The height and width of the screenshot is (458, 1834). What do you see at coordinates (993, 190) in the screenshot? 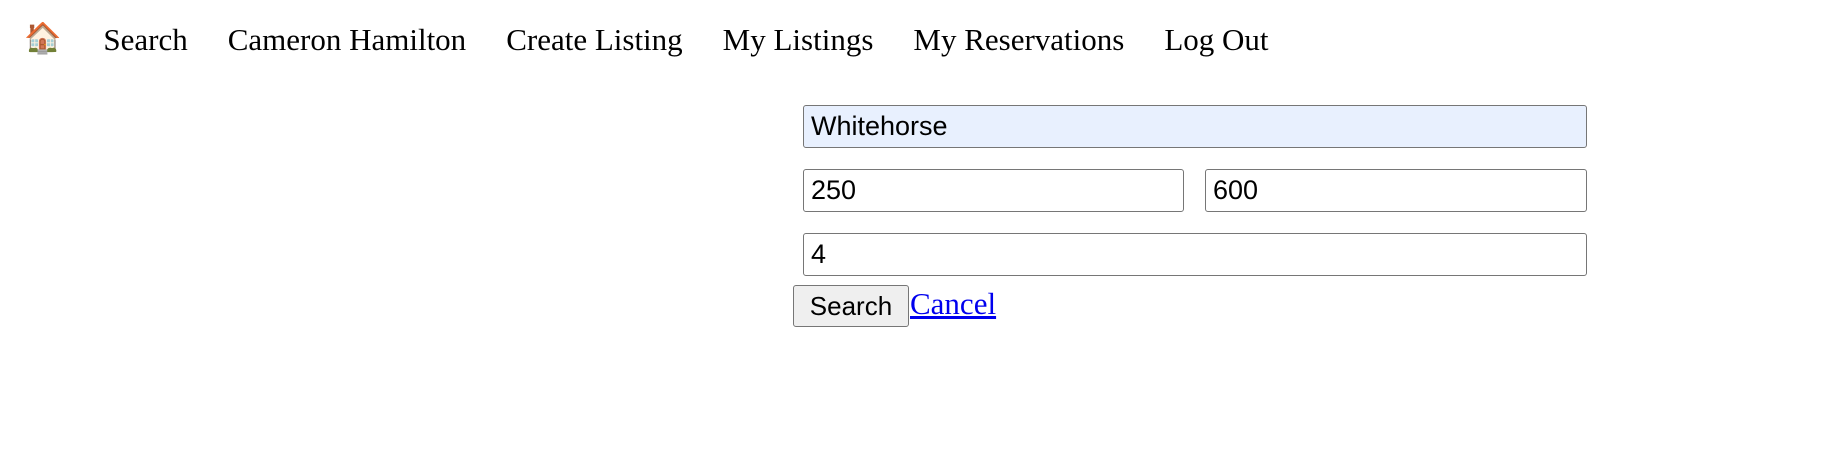
I see `min-price-input` at bounding box center [993, 190].